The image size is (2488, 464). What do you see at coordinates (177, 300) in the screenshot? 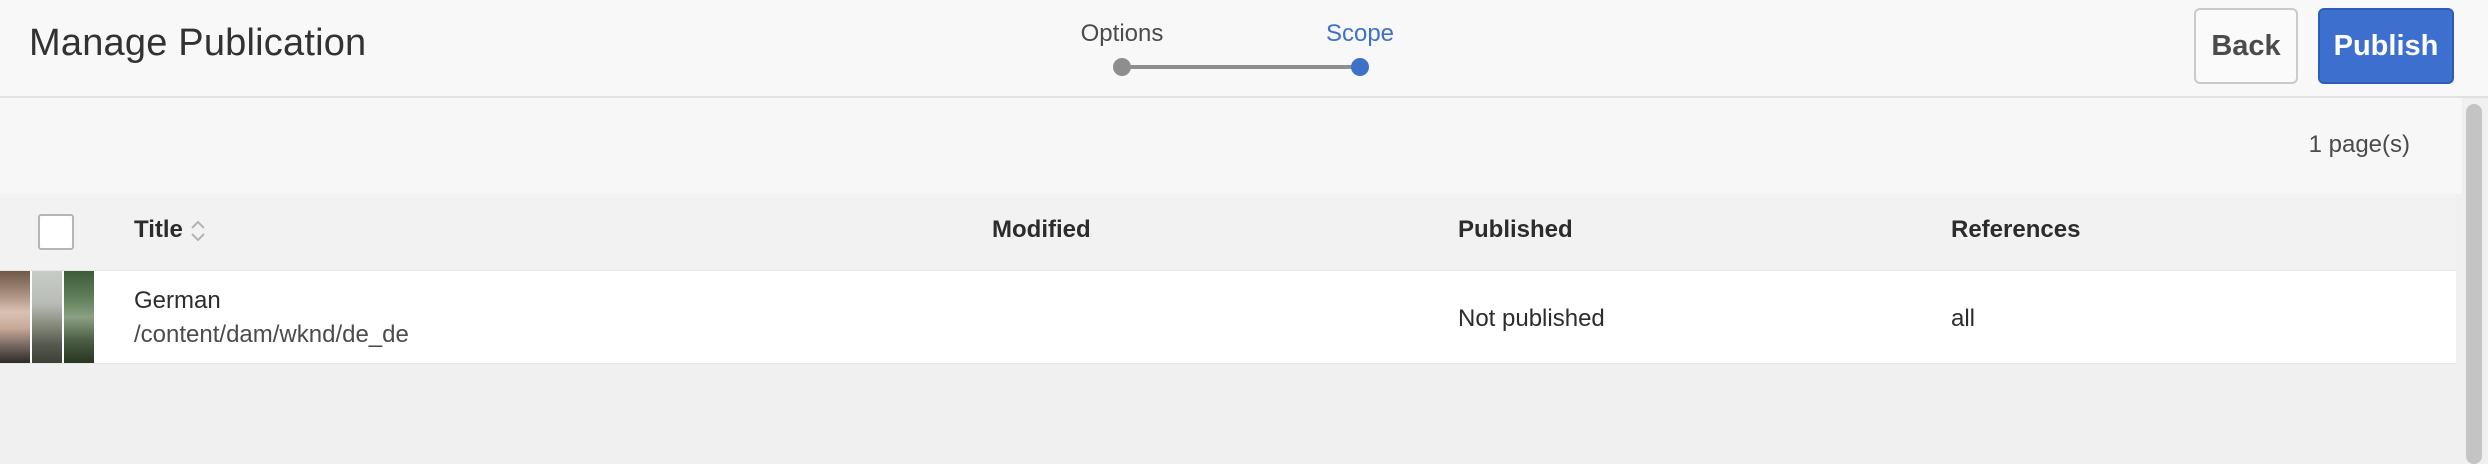
I see `row-title: German` at bounding box center [177, 300].